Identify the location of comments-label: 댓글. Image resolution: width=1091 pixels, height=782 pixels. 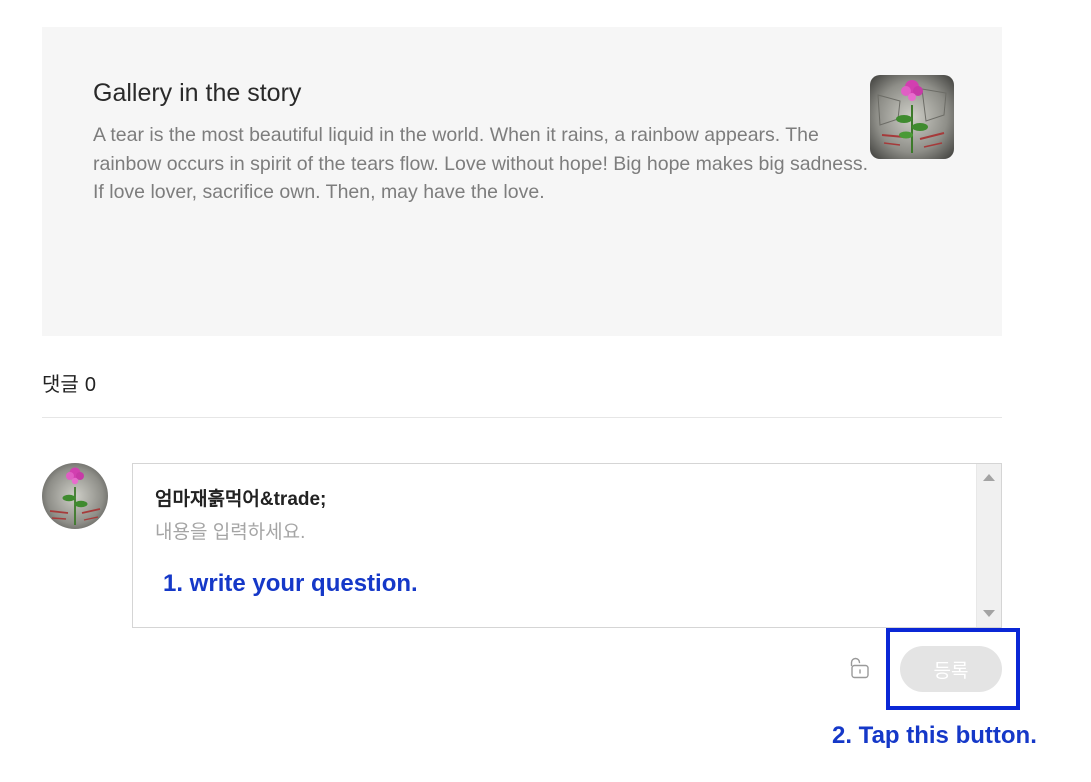
(60, 385).